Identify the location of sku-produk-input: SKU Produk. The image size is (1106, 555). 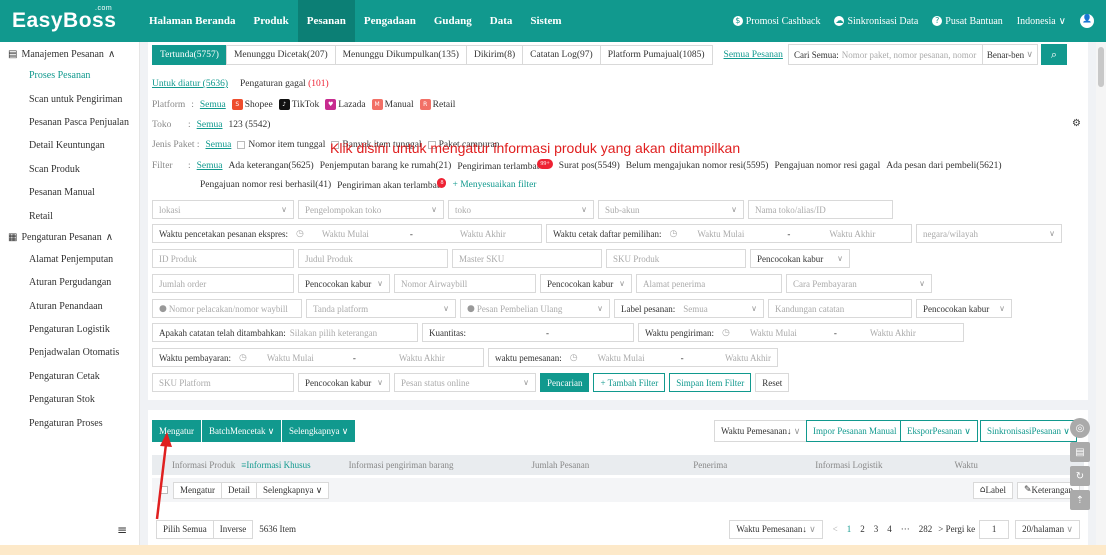
(676, 258).